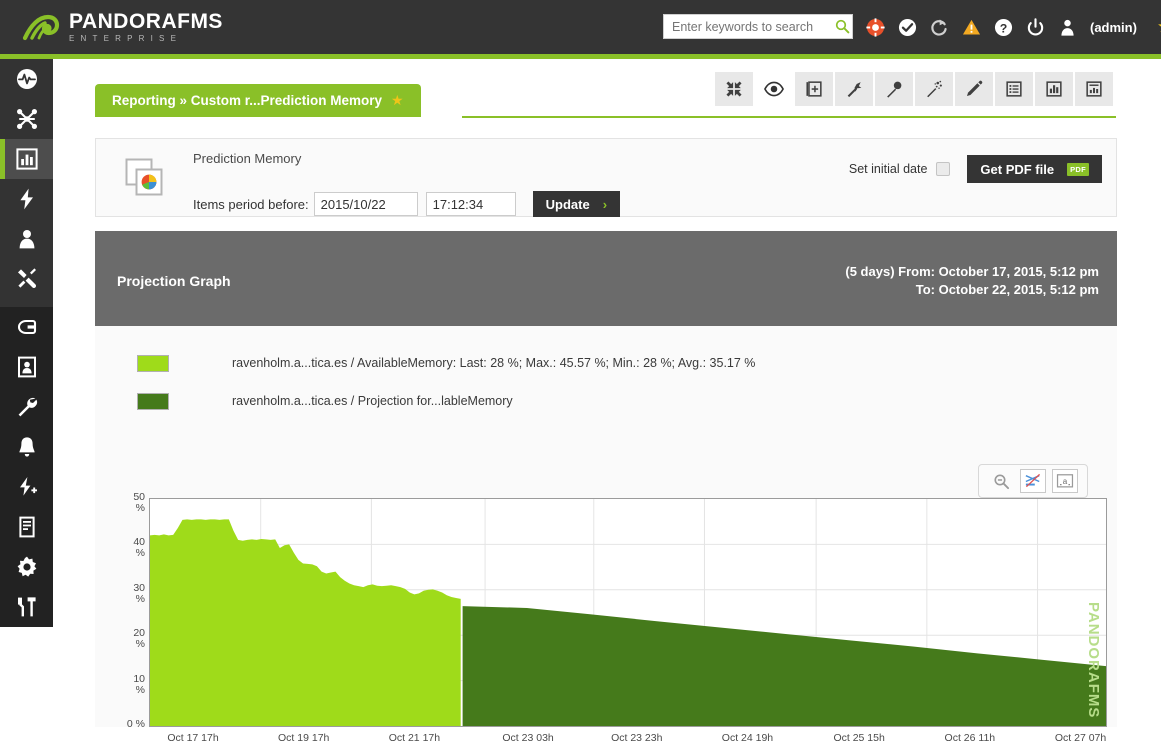 The image size is (1161, 744). I want to click on add-box-icon, so click(814, 89).